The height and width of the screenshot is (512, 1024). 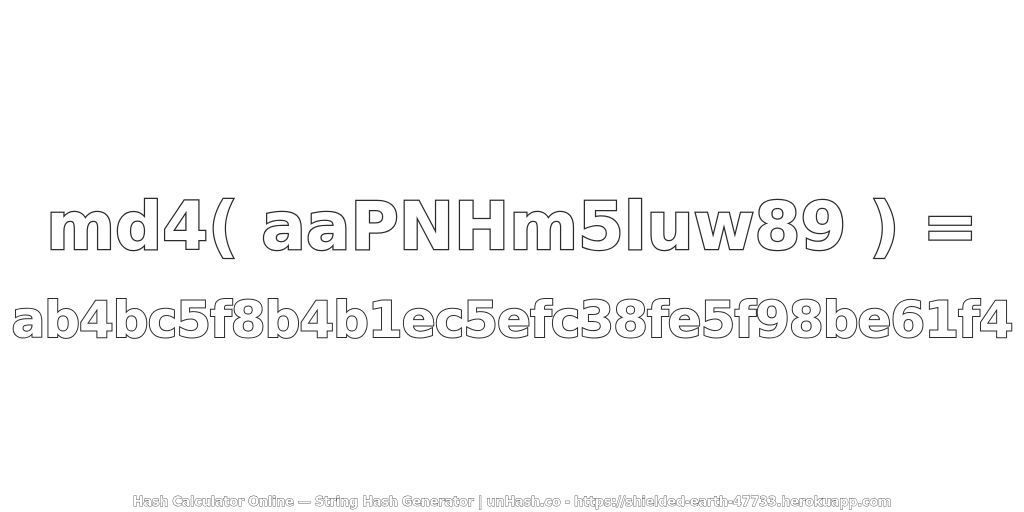 I want to click on hash-result: ab4bc5f8b4b1ec5efc38fe5f98be61f4, so click(x=512, y=320).